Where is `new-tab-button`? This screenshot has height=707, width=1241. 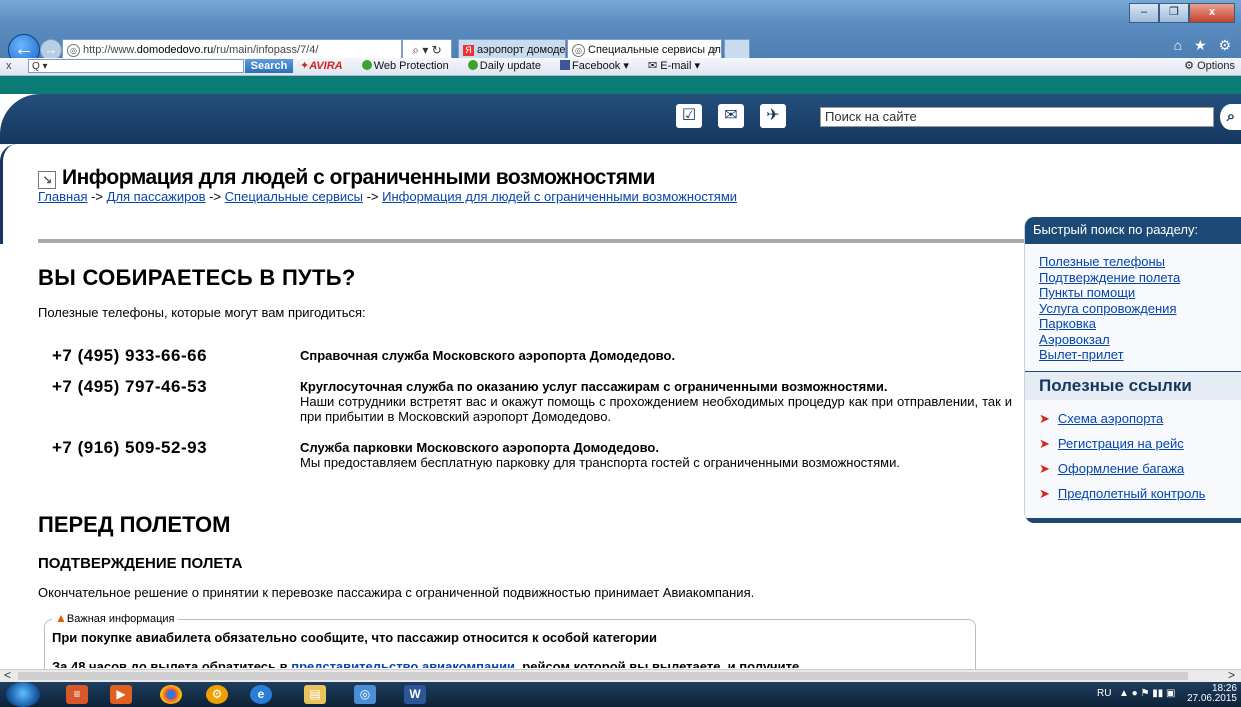
new-tab-button is located at coordinates (737, 49).